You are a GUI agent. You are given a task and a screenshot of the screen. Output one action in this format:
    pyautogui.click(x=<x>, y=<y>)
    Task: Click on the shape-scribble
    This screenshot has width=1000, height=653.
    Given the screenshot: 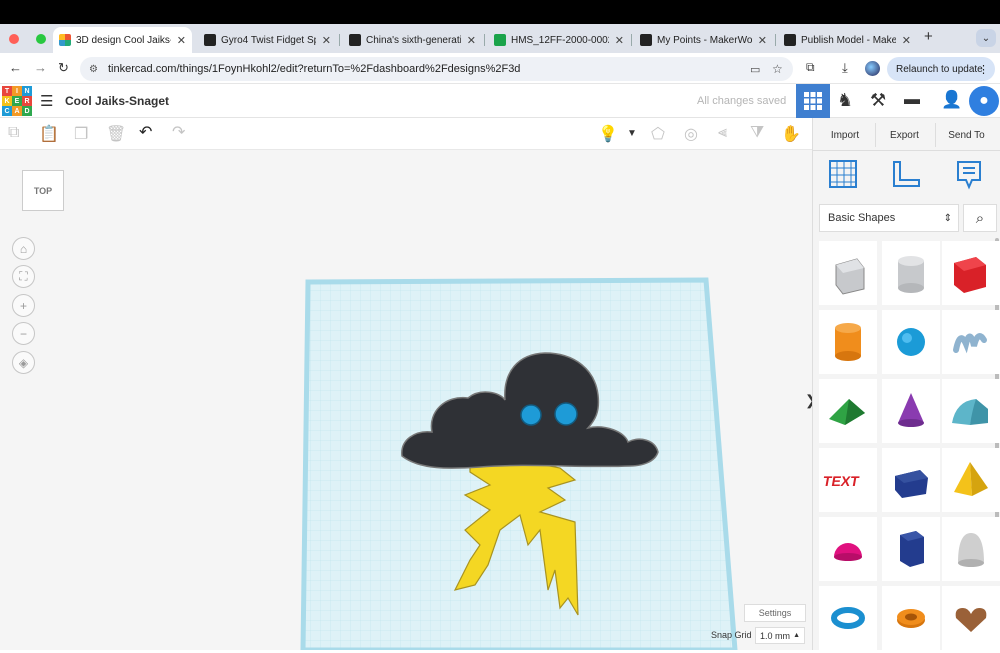 What is the action you would take?
    pyautogui.click(x=971, y=342)
    